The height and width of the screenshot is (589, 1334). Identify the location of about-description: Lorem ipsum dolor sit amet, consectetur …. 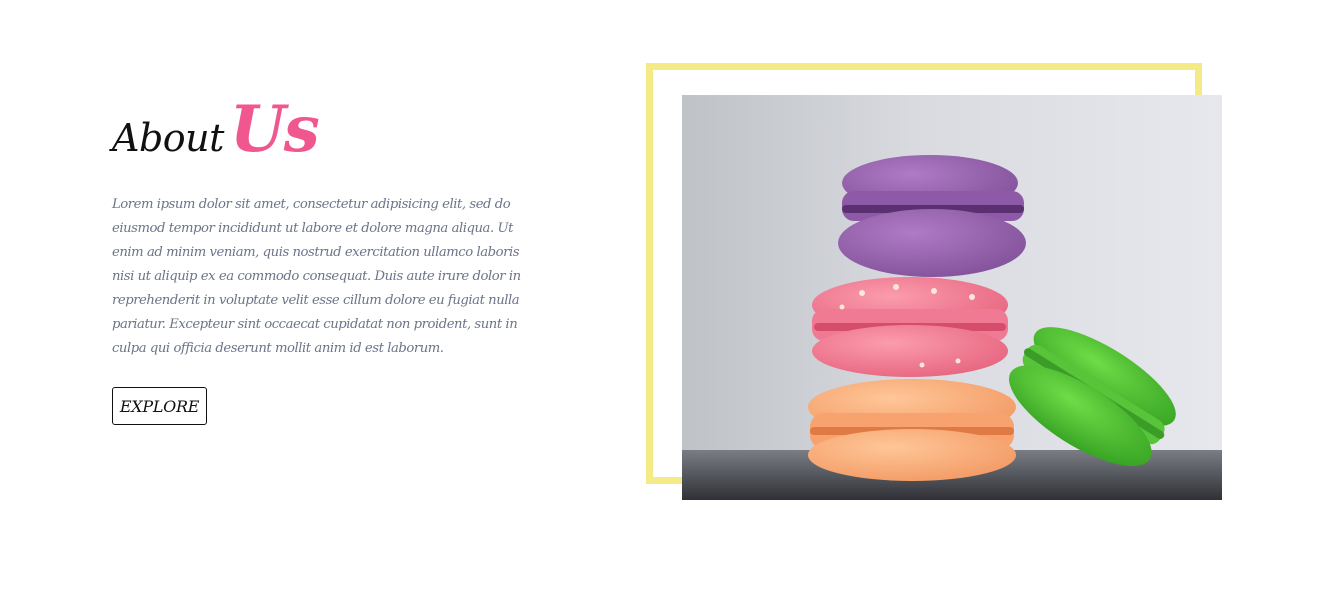
(316, 276).